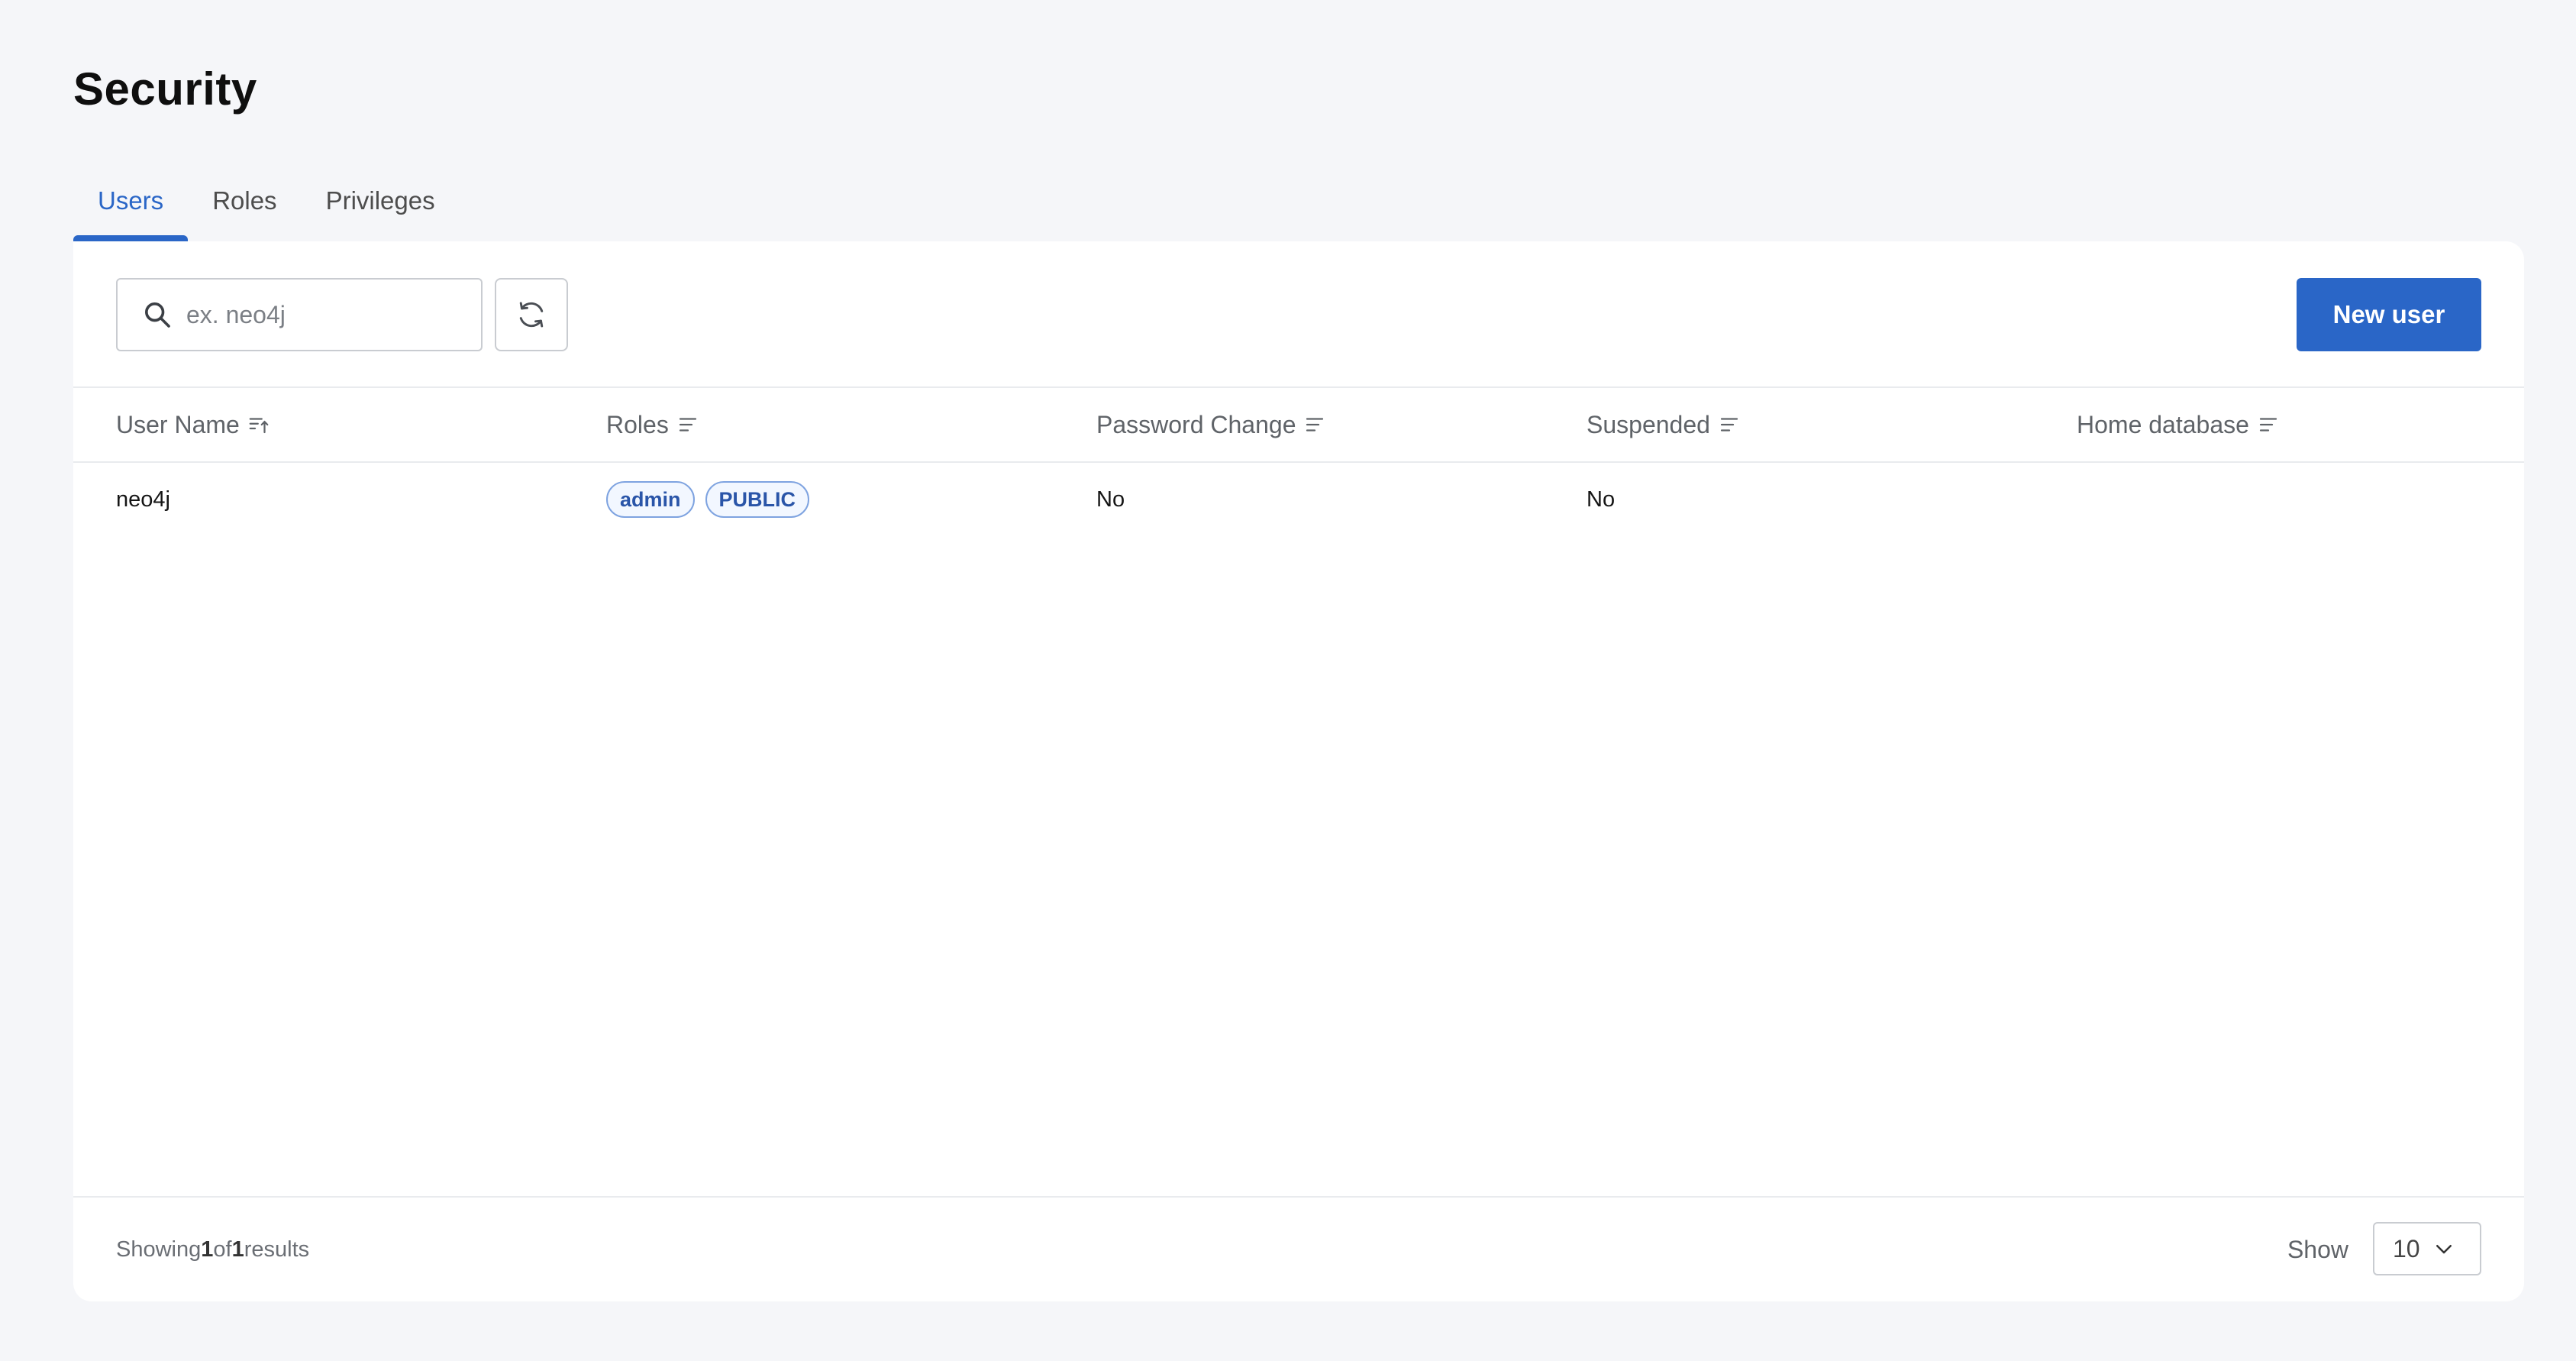  I want to click on showing-suffix: results, so click(277, 1249).